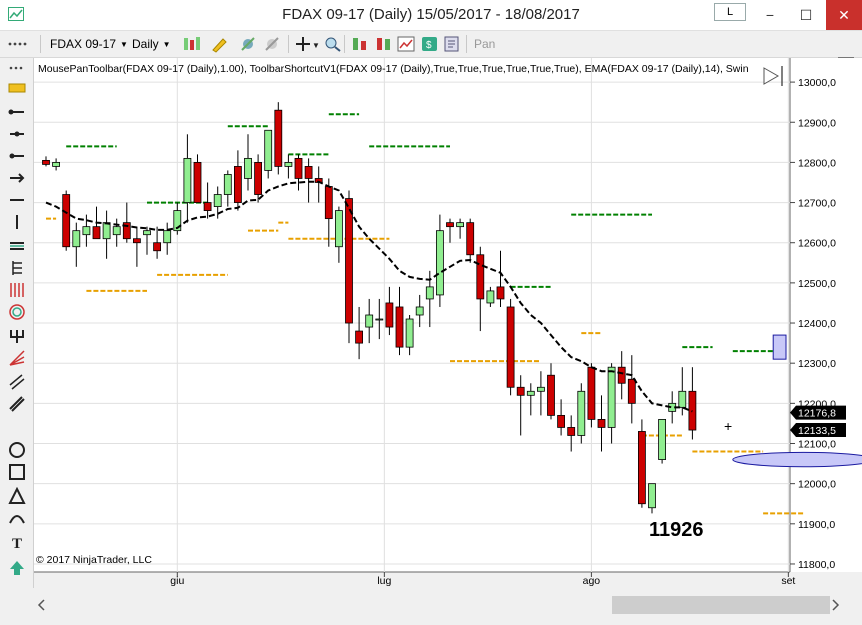 This screenshot has width=862, height=625. Describe the element at coordinates (437, 605) in the screenshot. I see `horizontal-scrollbar` at that location.